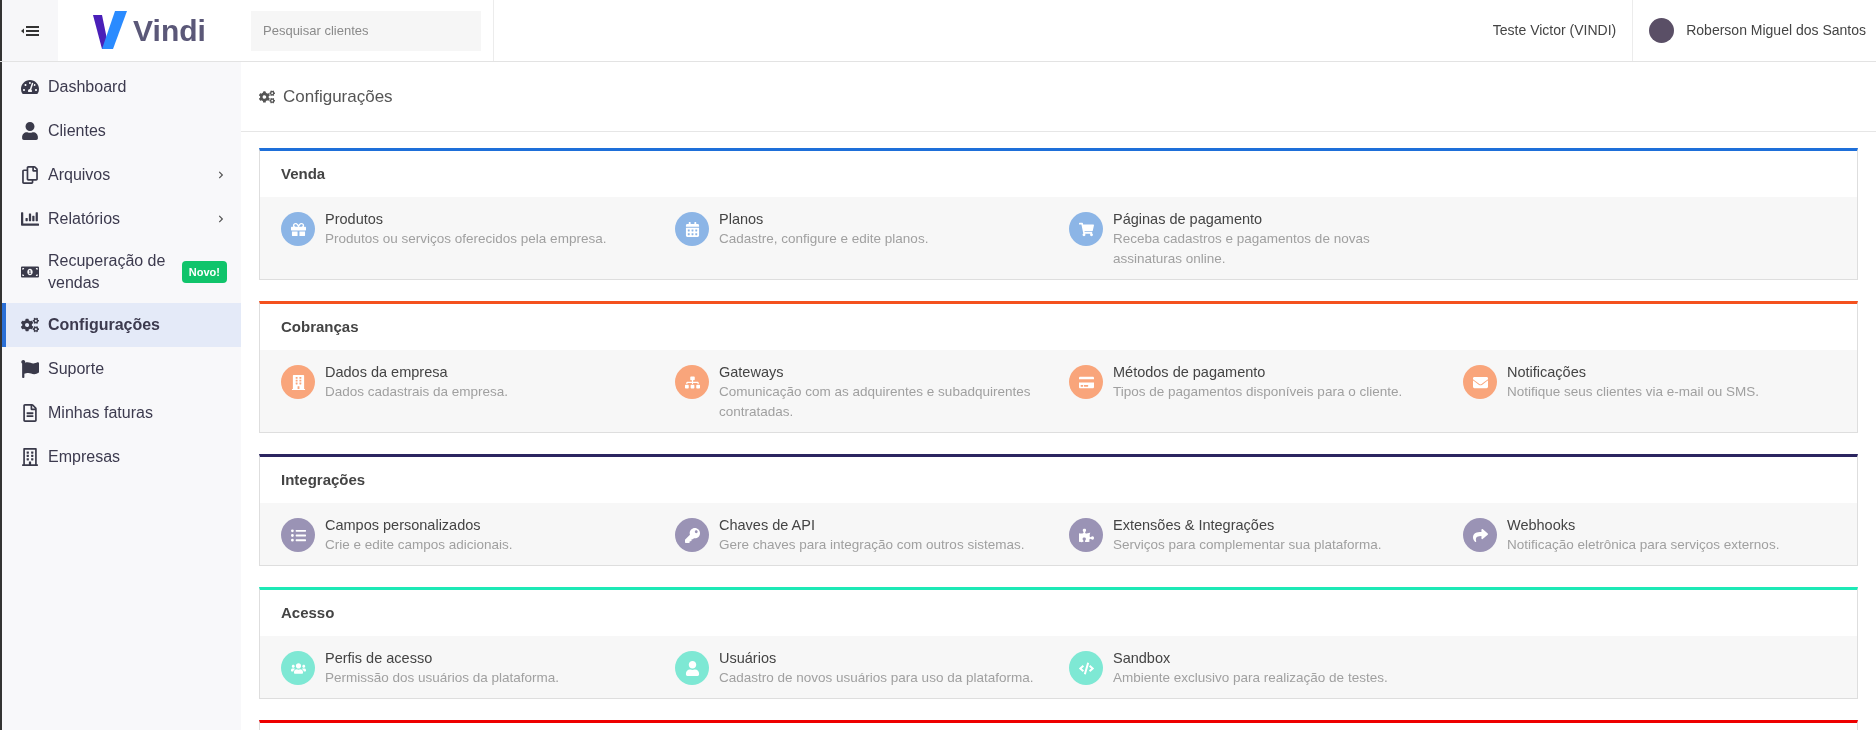 The width and height of the screenshot is (1876, 730). I want to click on page-title: Configurações, so click(338, 96).